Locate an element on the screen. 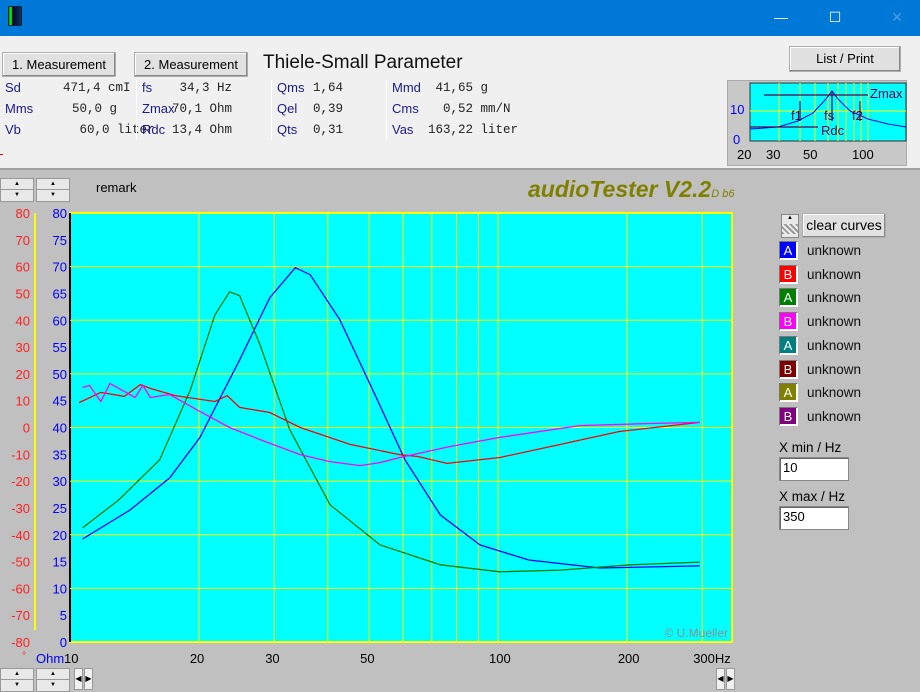  brand-logo: audioTester V2.2D b6 is located at coordinates (631, 189).